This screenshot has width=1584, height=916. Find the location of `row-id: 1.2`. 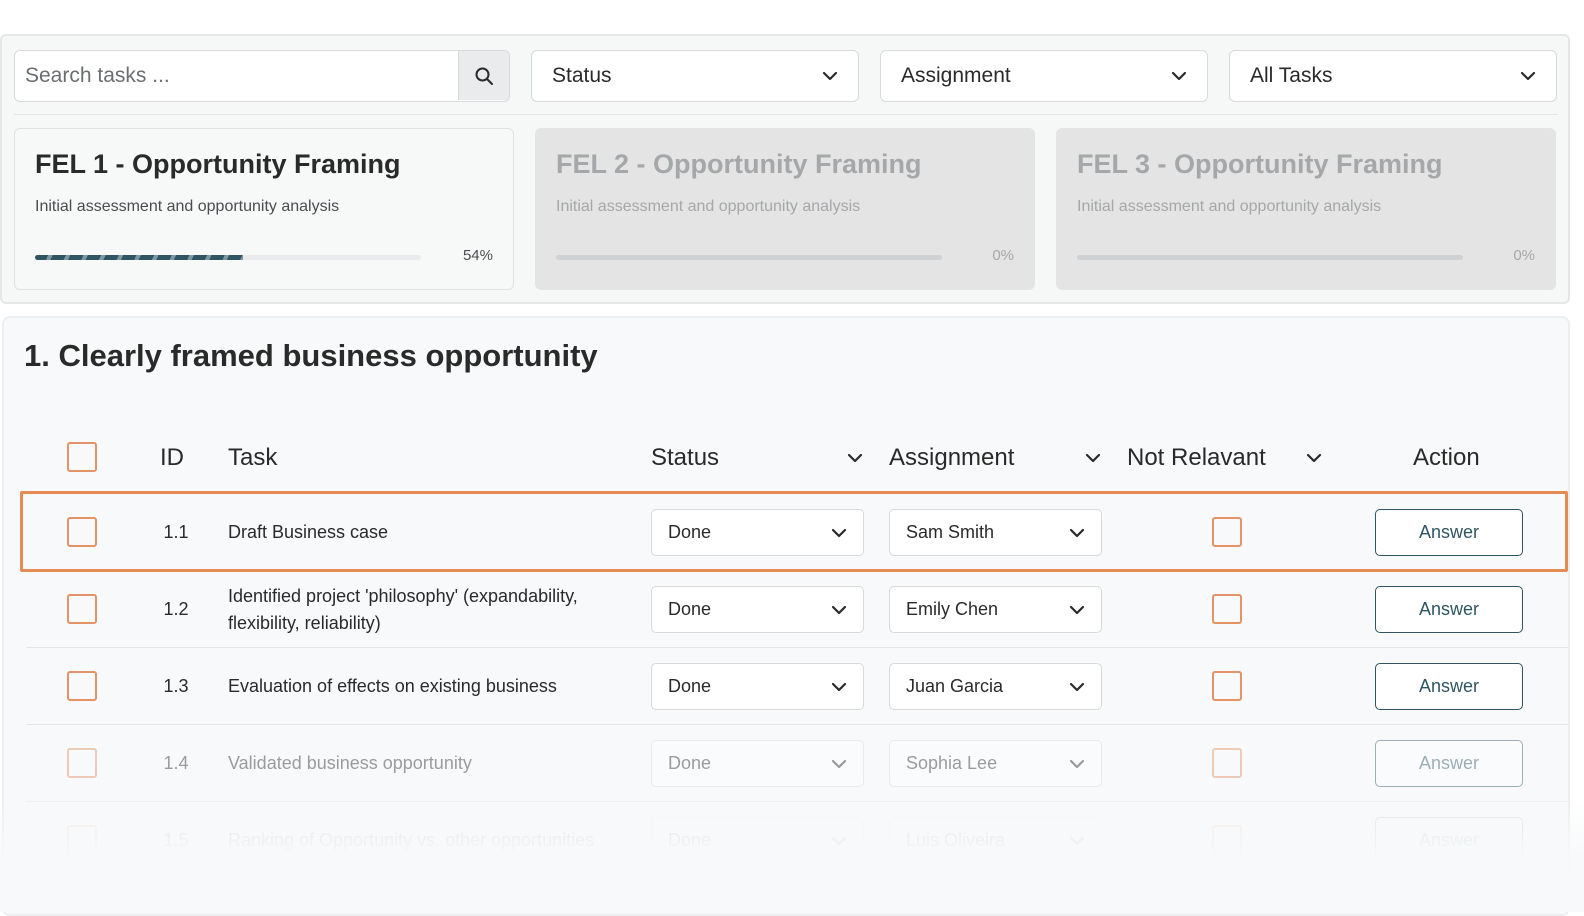

row-id: 1.2 is located at coordinates (176, 609).